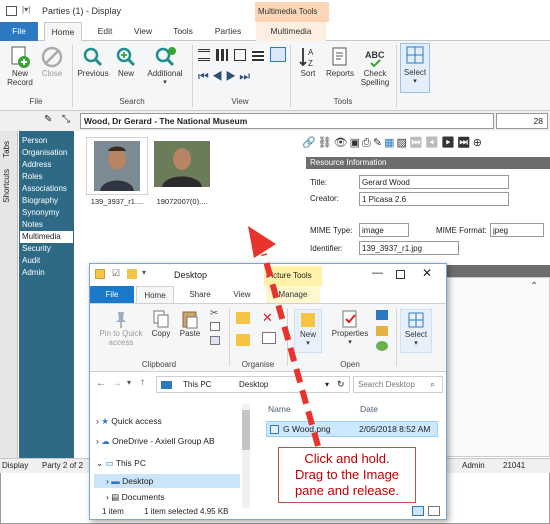 The width and height of the screenshot is (550, 524). Describe the element at coordinates (341, 384) in the screenshot. I see `refresh-icon: ↻` at that location.